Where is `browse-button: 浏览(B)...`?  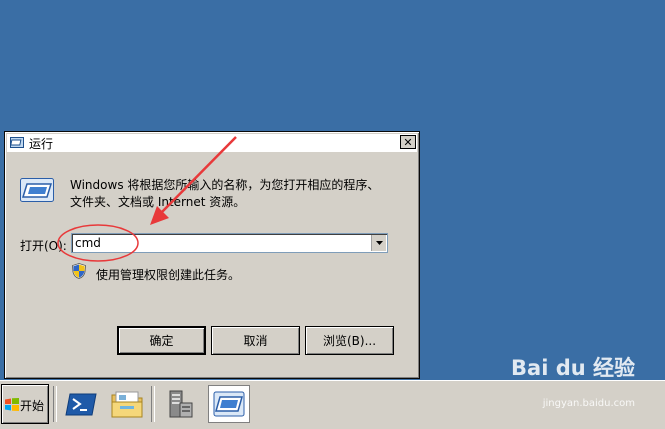
browse-button: 浏览(B)... is located at coordinates (349, 340).